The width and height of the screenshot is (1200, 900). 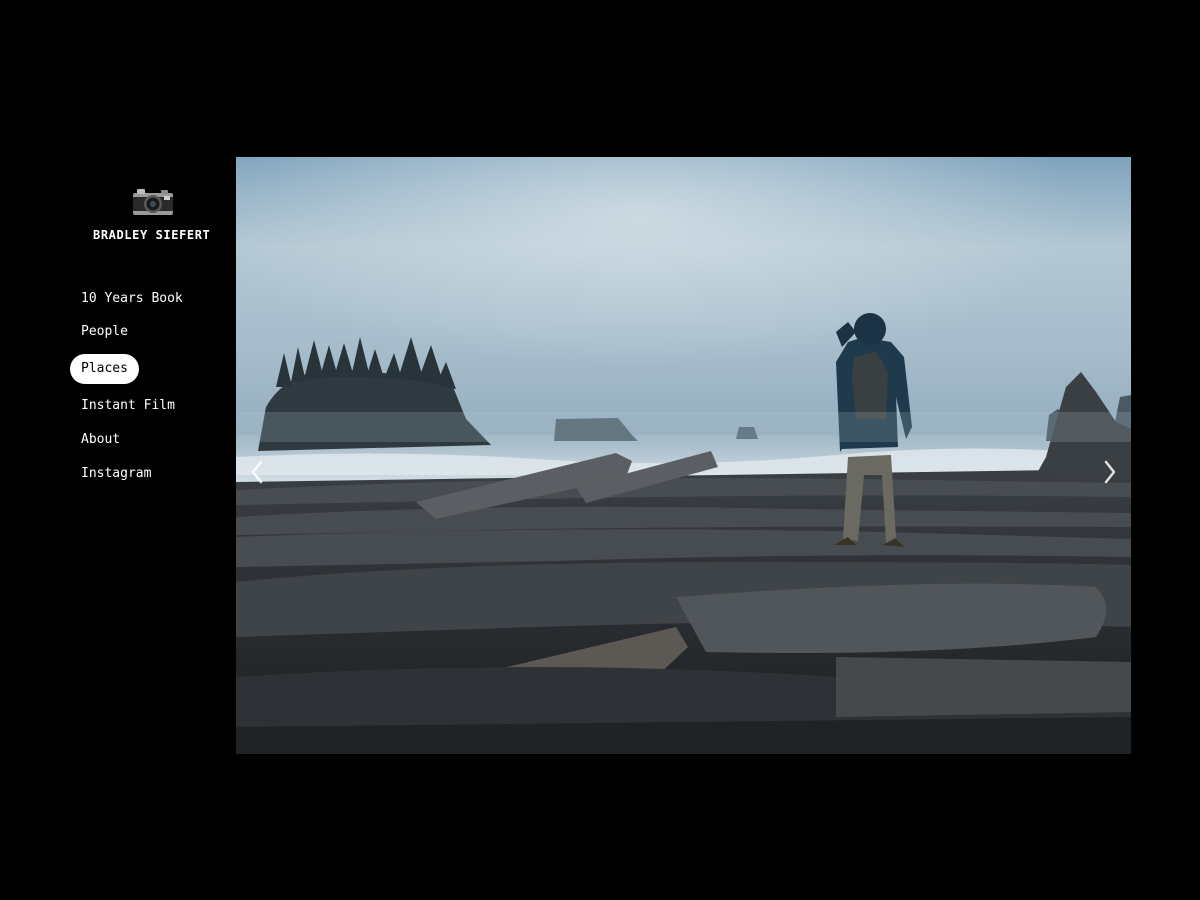 I want to click on nav-item-instagram: Instagram, so click(x=116, y=474).